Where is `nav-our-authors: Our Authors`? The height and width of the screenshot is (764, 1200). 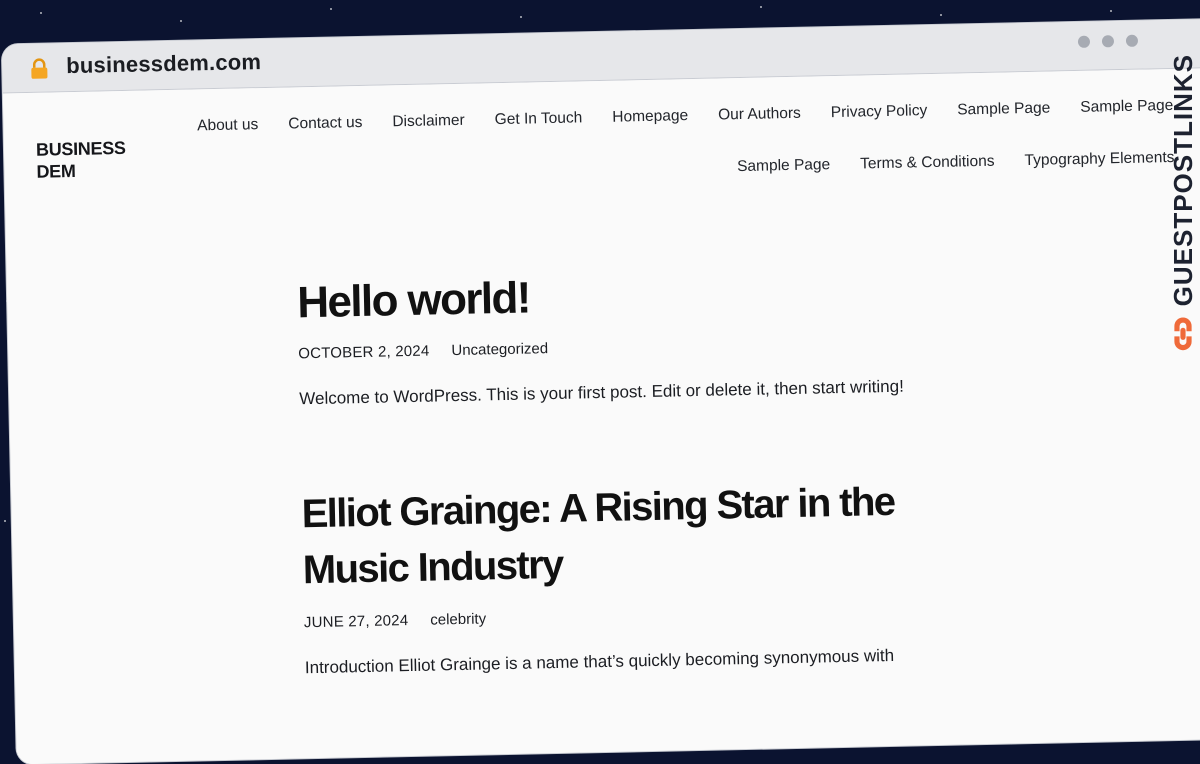
nav-our-authors: Our Authors is located at coordinates (759, 115).